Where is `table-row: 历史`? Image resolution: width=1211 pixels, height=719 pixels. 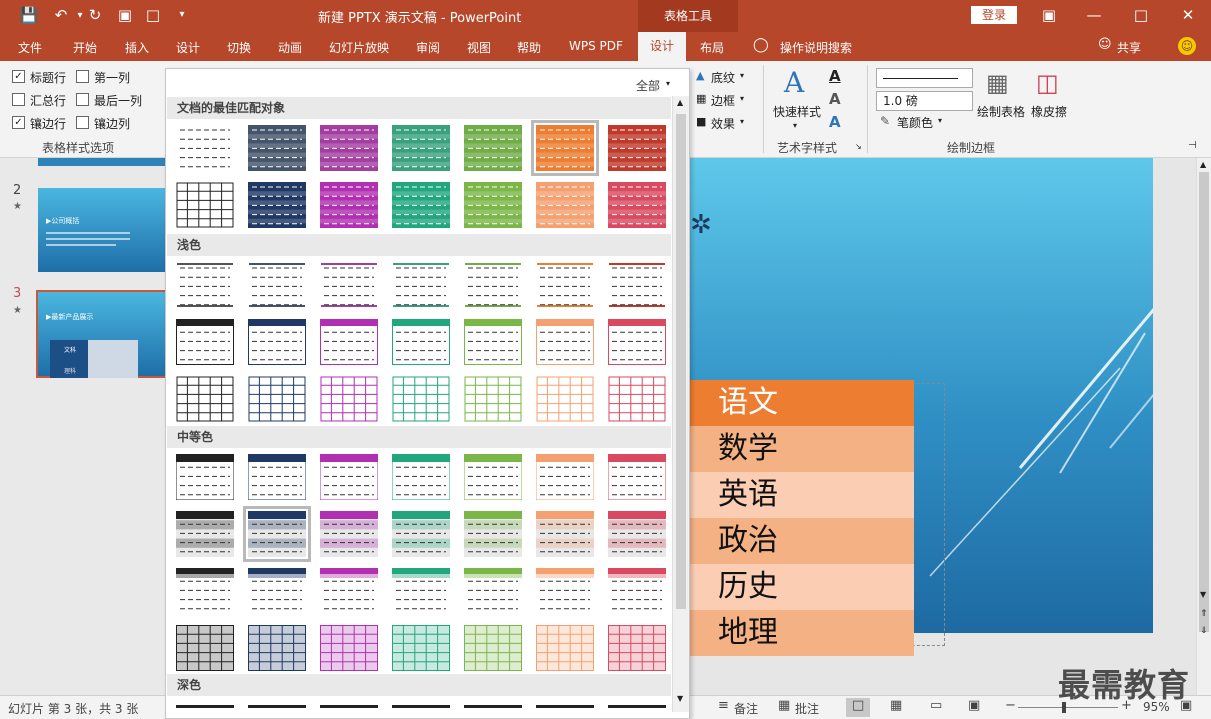
table-row: 历史 is located at coordinates (802, 587).